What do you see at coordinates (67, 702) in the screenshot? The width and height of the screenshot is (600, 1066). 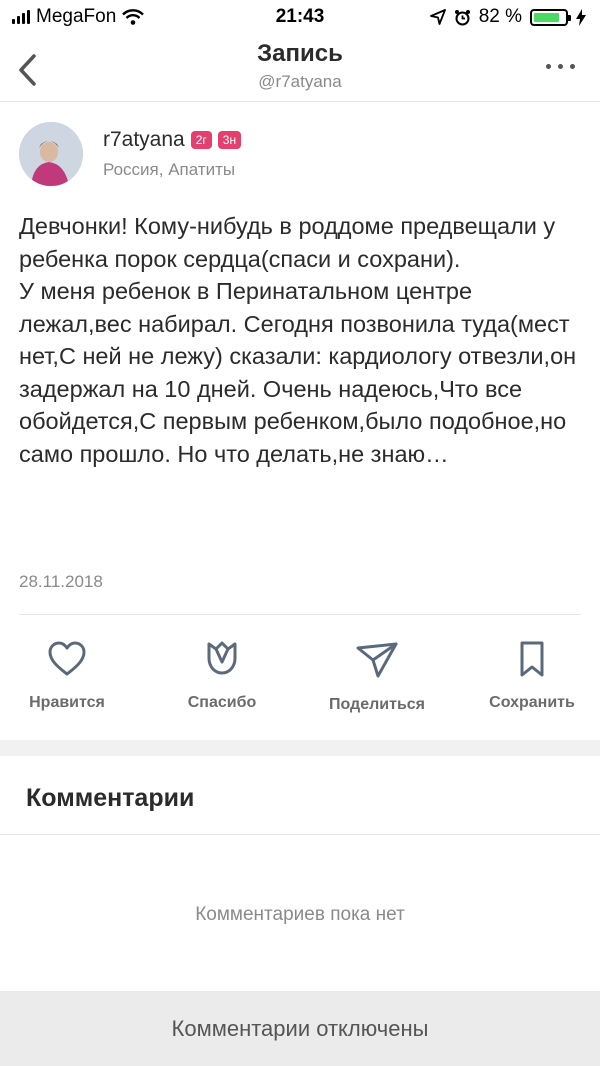 I see `like-label: Нравится` at bounding box center [67, 702].